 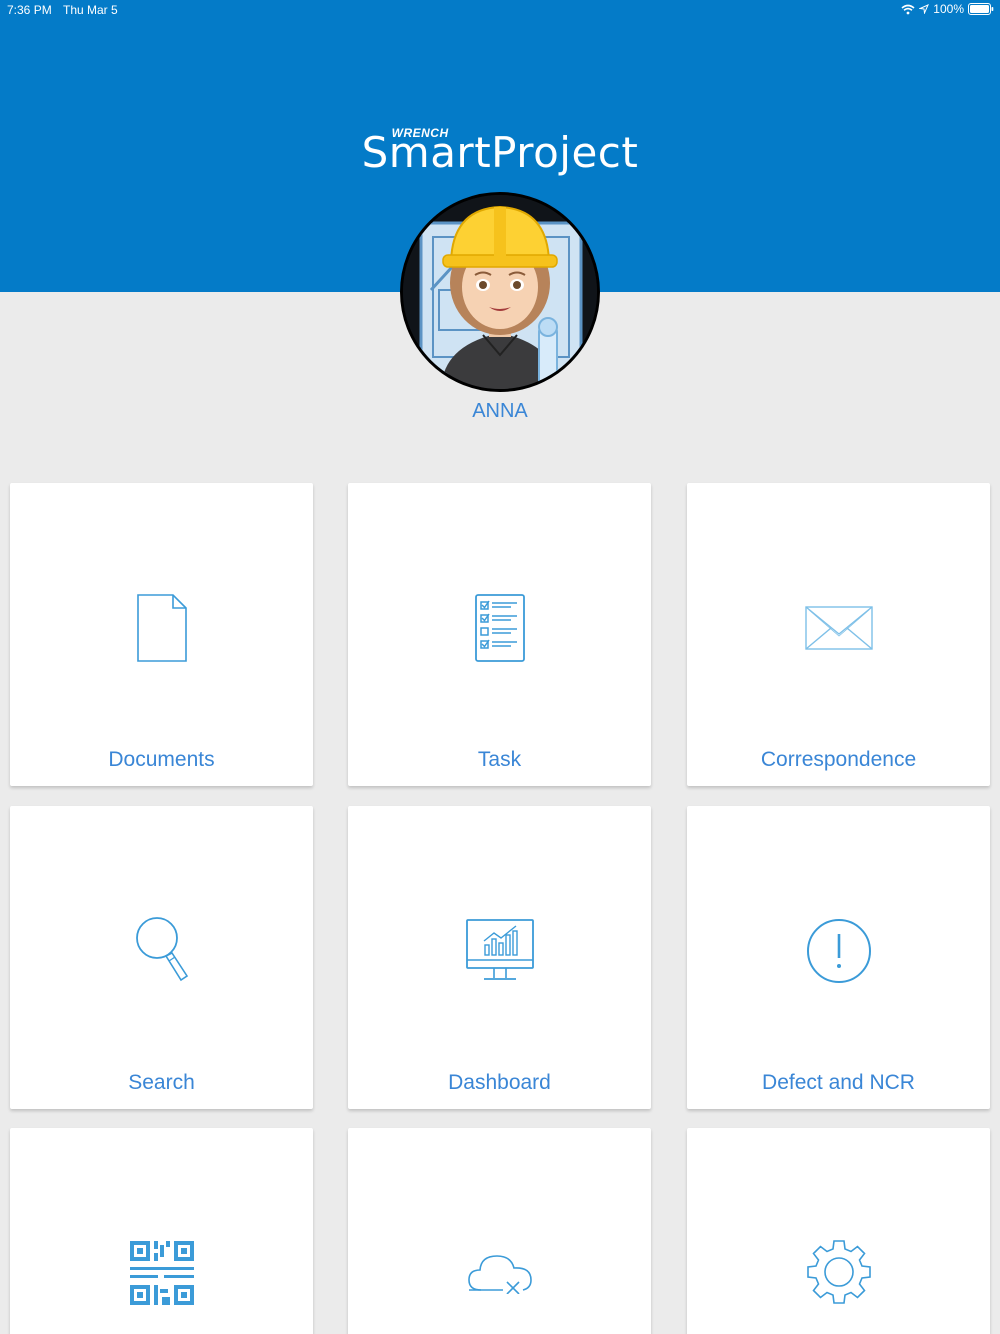 I want to click on gear-icon, so click(x=838, y=1273).